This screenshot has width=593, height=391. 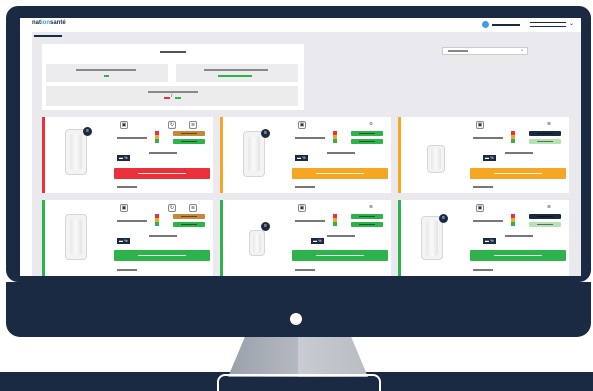 I want to click on device-card-6: ≡ ▣ ≋ ▬ %, so click(x=483, y=238).